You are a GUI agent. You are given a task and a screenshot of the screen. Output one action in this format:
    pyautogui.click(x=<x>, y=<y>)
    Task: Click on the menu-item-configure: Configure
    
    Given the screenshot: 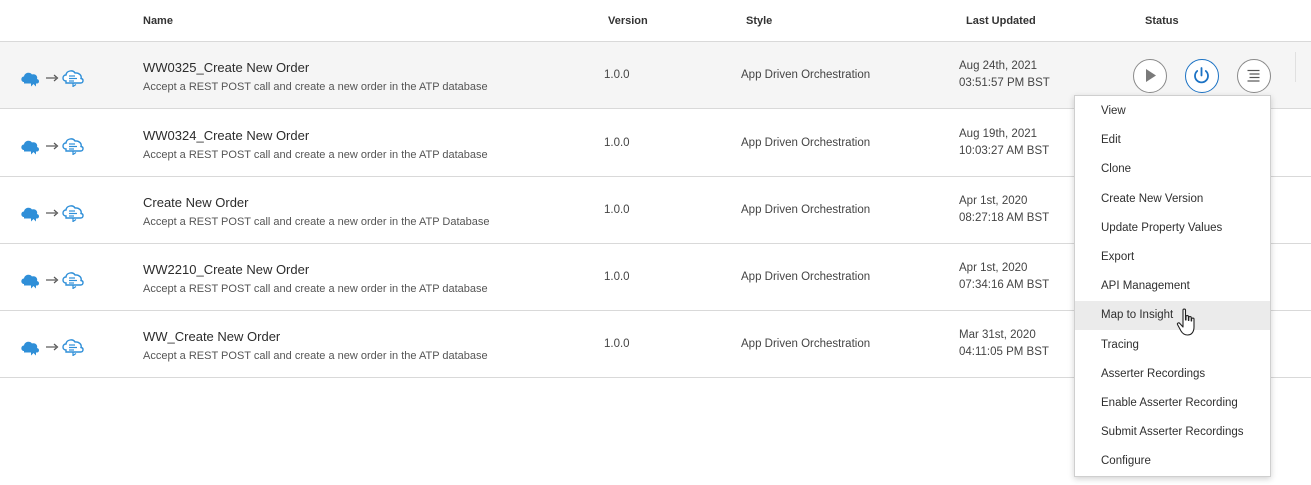 What is the action you would take?
    pyautogui.click(x=1172, y=461)
    